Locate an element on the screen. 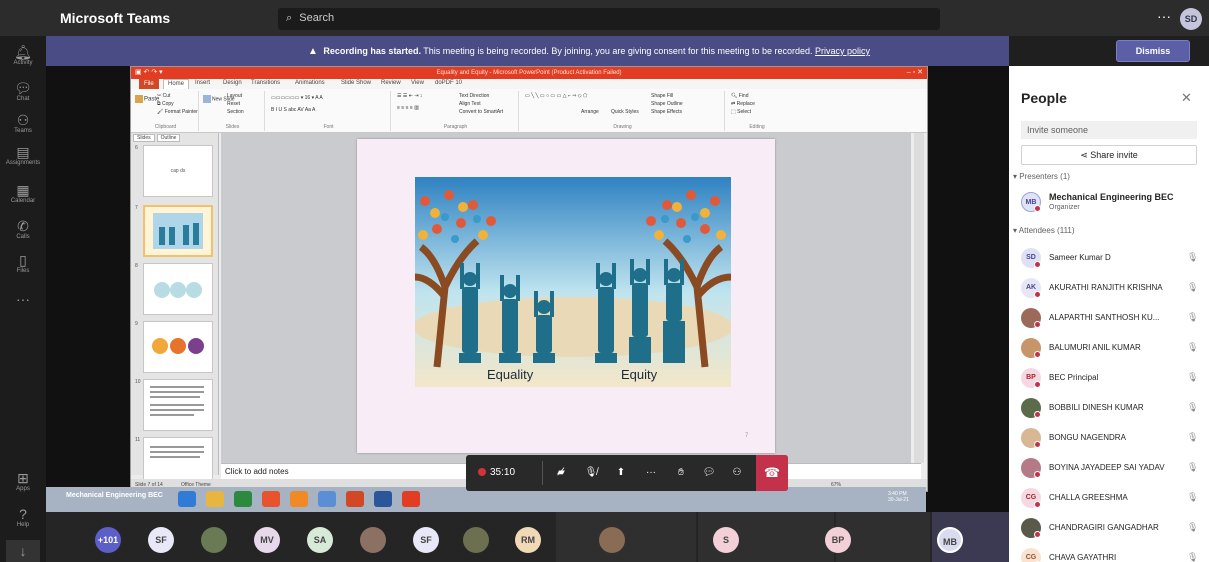  camera-off-icon: ▰̸ is located at coordinates (561, 473).